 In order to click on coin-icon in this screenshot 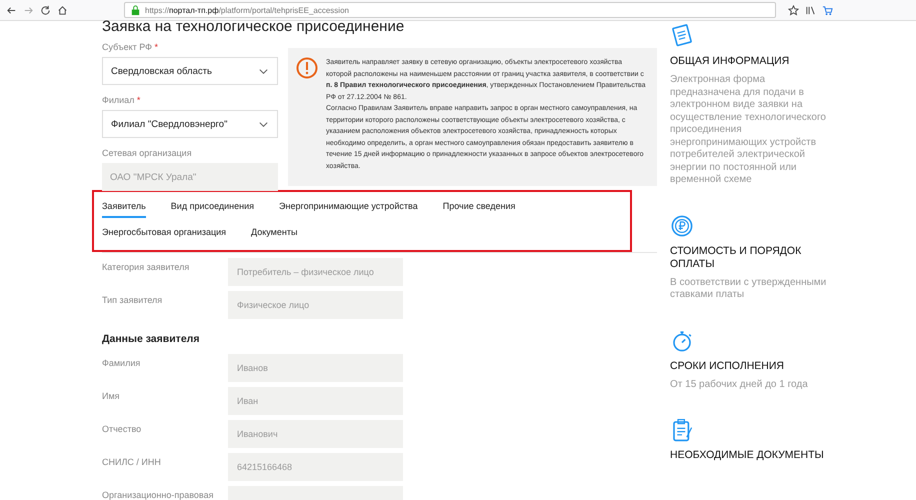, I will do `click(682, 225)`.